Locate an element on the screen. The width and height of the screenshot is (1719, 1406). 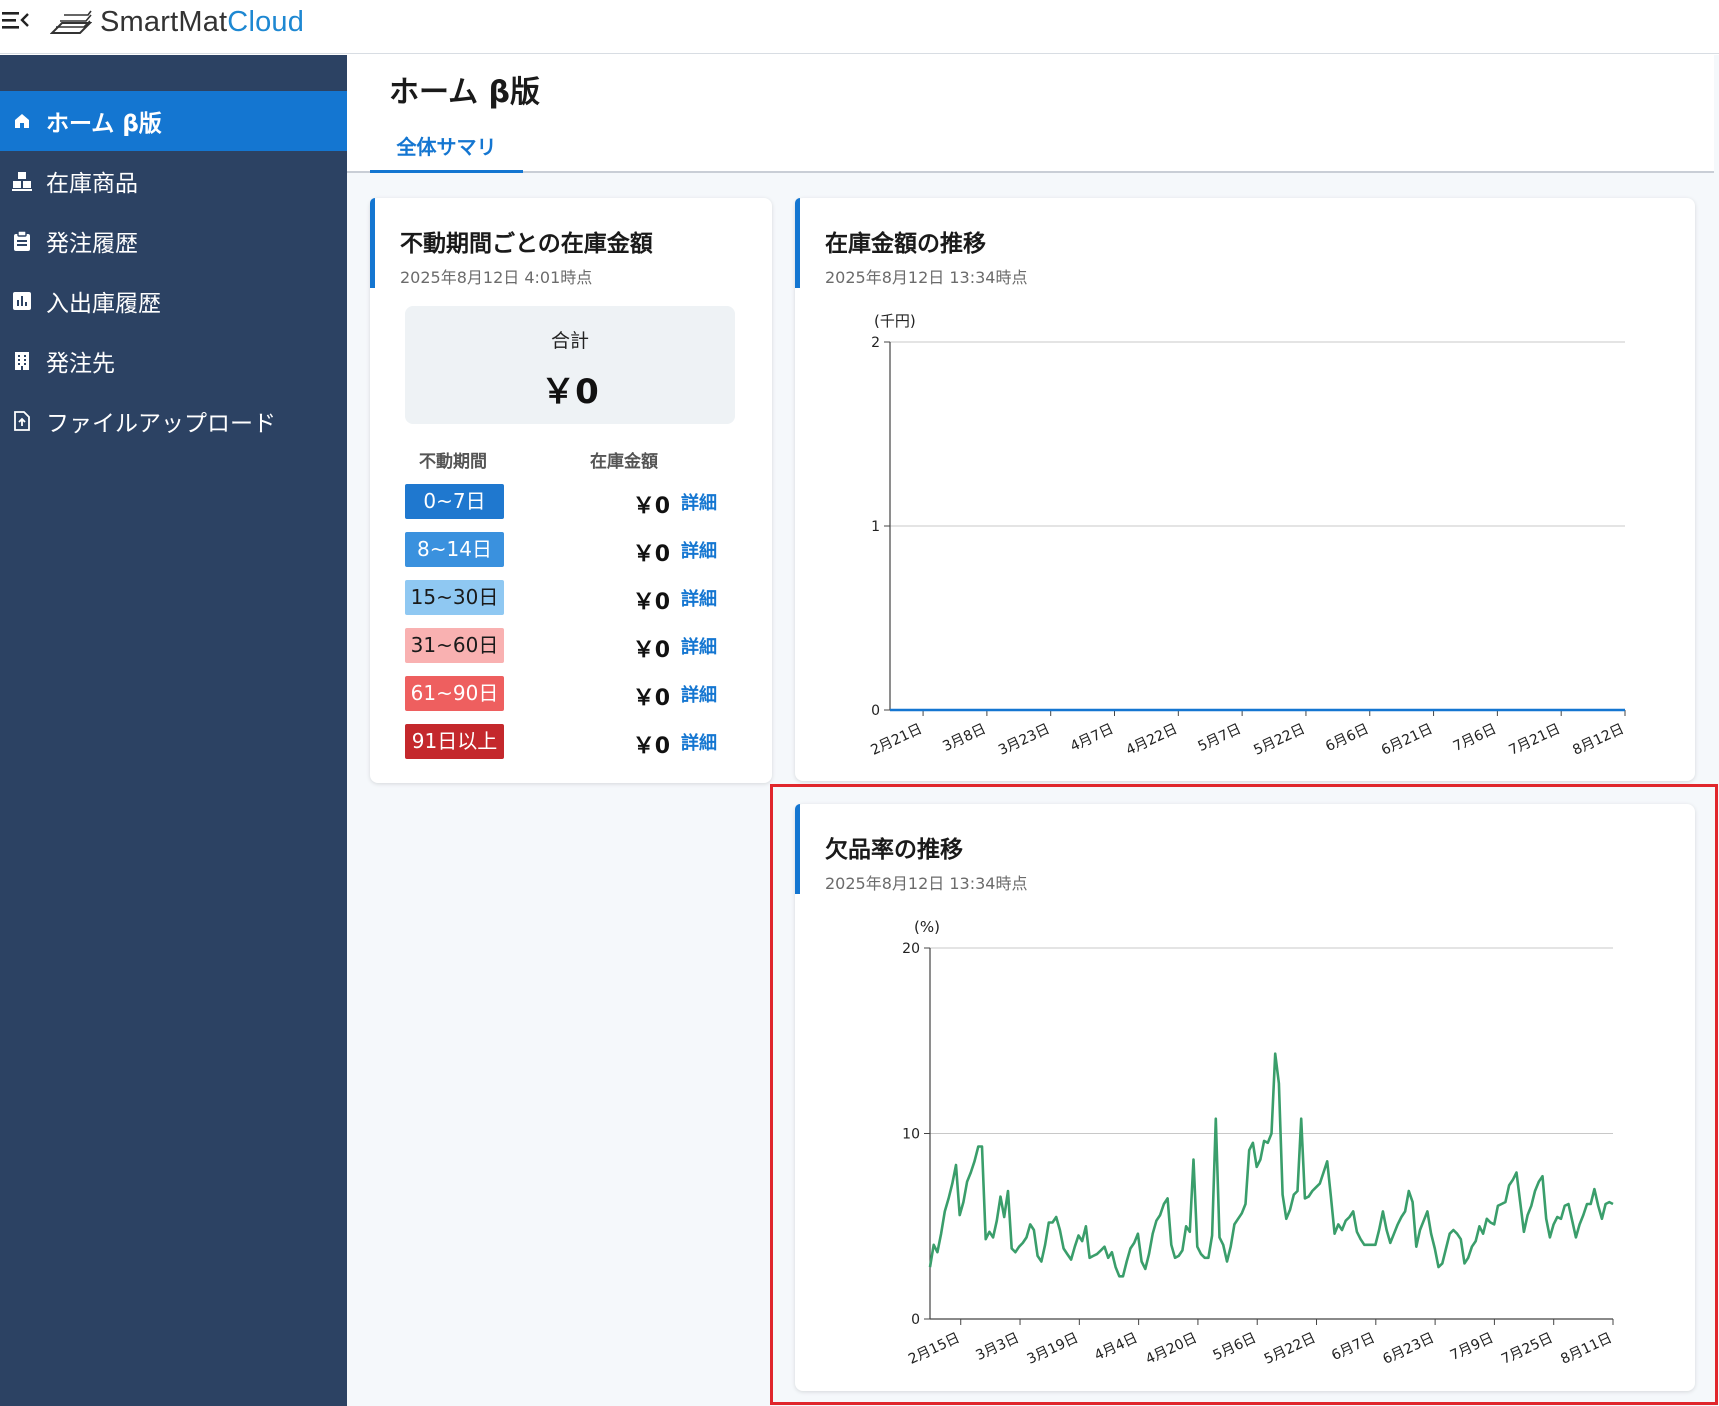
y-axis-label: (千円) is located at coordinates (895, 321).